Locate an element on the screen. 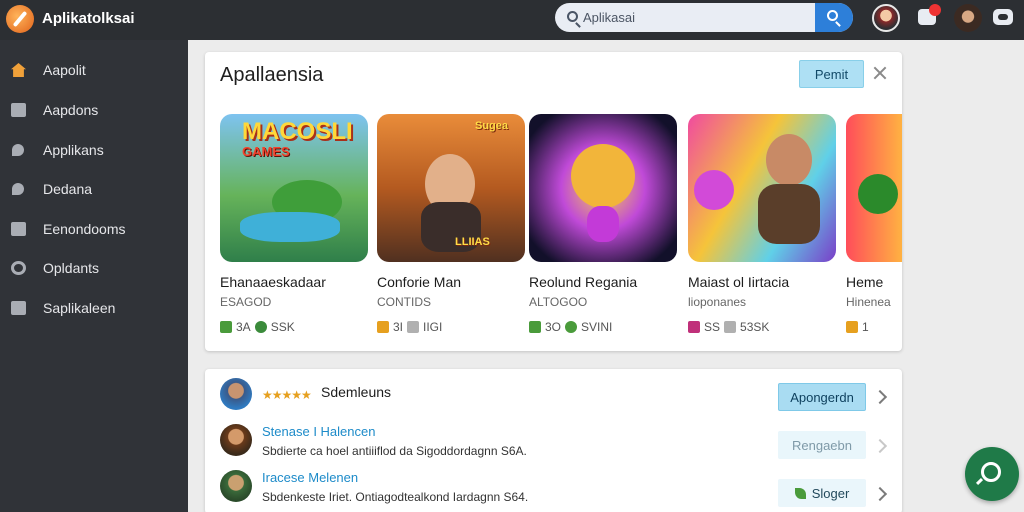 The image size is (1024, 512). grid-icon is located at coordinates (18, 110).